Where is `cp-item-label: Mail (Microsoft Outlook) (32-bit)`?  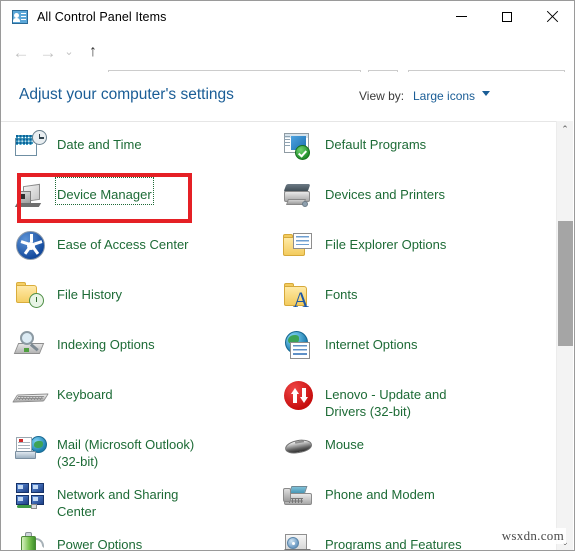
cp-item-label: Mail (Microsoft Outlook) (32-bit) is located at coordinates (126, 453).